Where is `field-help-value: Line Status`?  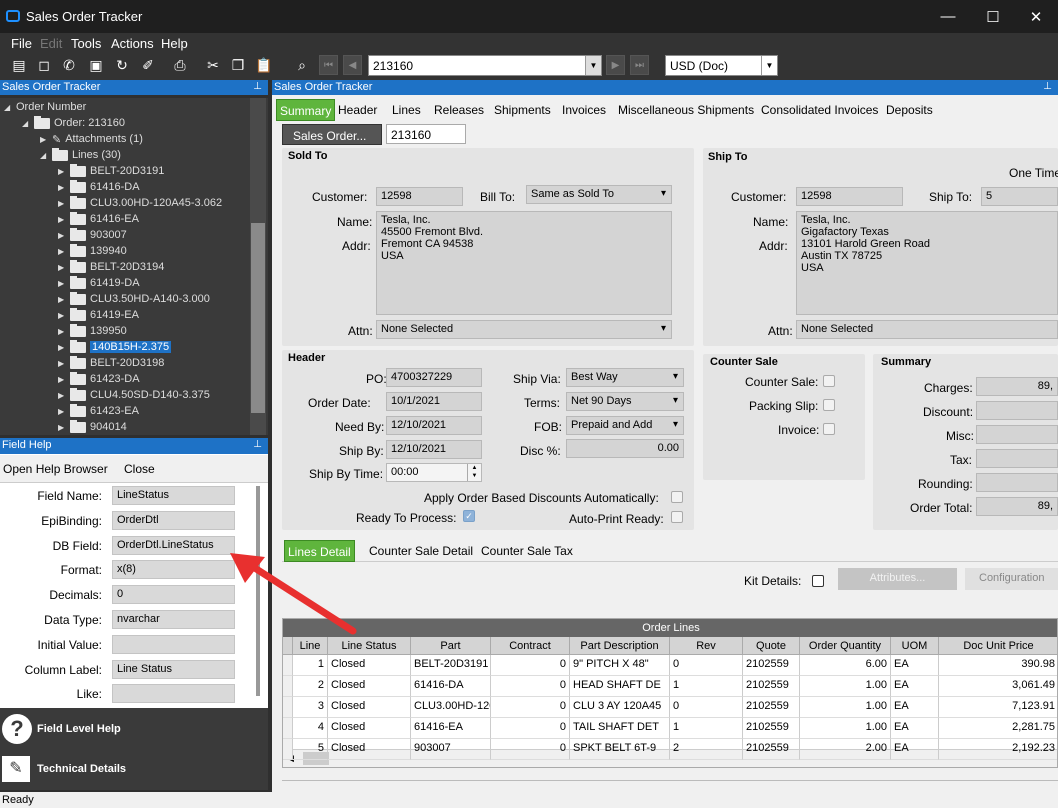
field-help-value: Line Status is located at coordinates (173, 669).